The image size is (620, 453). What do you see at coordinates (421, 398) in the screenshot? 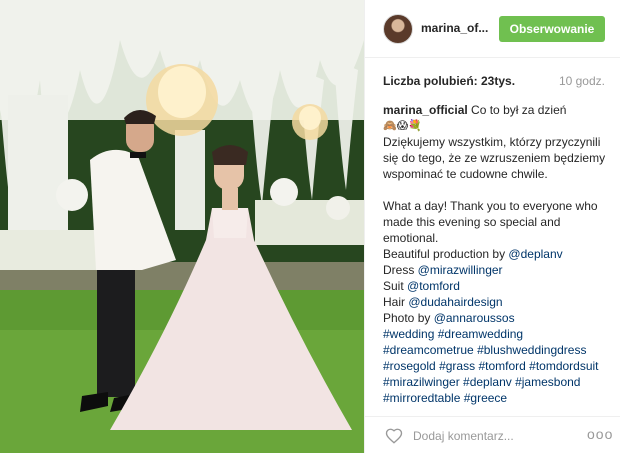
I see `hashtag-link: #mirroredtable` at bounding box center [421, 398].